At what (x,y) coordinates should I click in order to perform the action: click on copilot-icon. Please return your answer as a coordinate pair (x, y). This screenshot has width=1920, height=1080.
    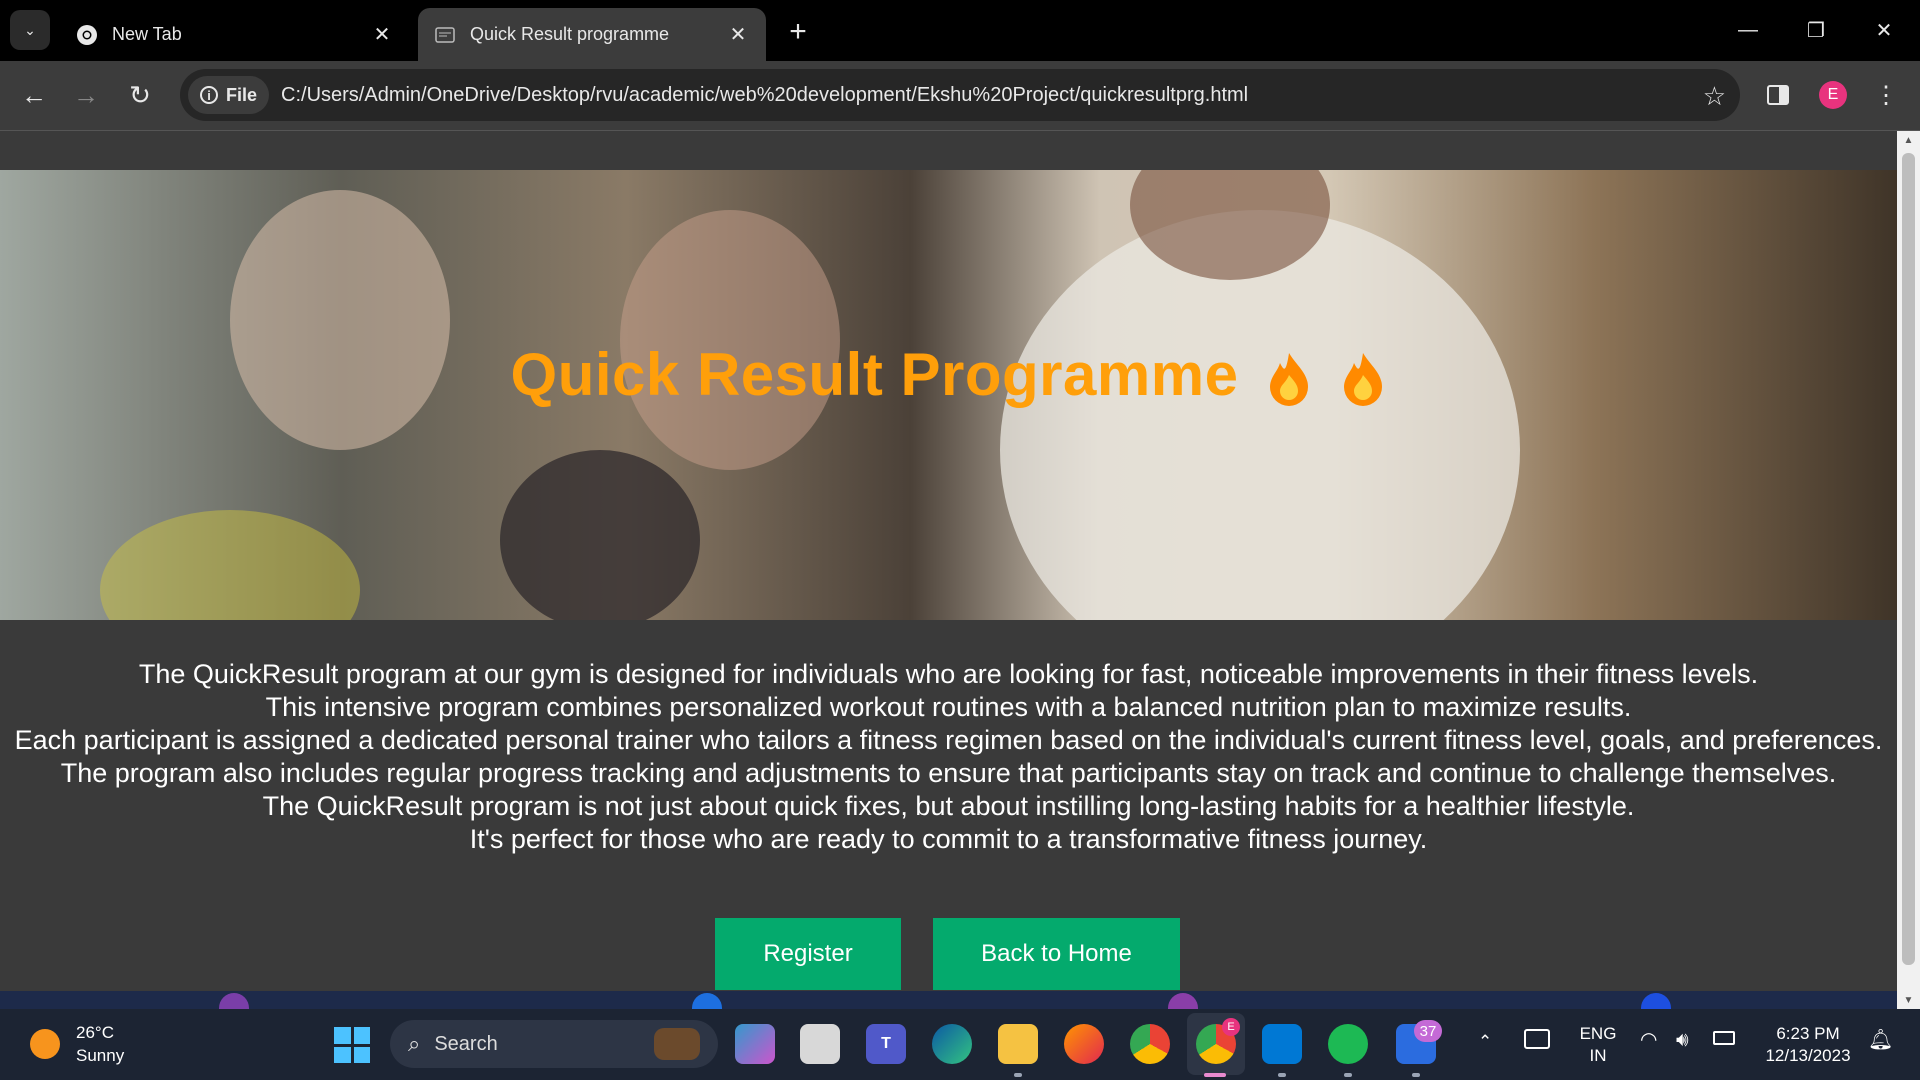
    Looking at the image, I should click on (755, 1044).